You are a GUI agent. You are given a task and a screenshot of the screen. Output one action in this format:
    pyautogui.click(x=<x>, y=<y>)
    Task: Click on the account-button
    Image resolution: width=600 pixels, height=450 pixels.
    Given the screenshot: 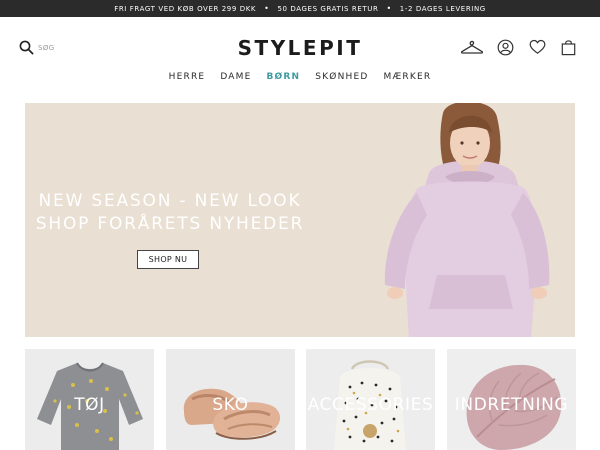 What is the action you would take?
    pyautogui.click(x=505, y=47)
    